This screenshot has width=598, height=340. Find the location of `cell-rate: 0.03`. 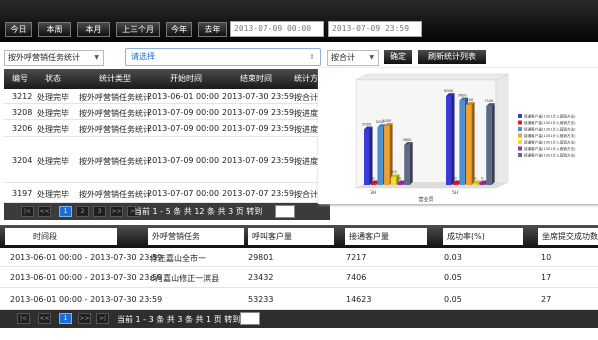

cell-rate: 0.03 is located at coordinates (453, 257).